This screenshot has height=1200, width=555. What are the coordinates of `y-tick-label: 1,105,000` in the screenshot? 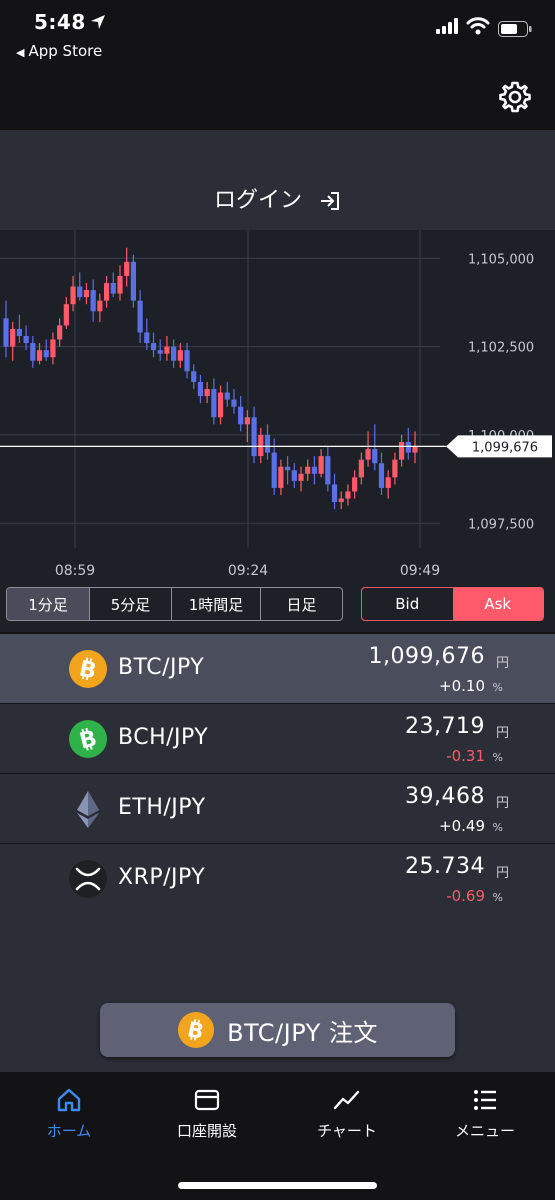 It's located at (501, 259).